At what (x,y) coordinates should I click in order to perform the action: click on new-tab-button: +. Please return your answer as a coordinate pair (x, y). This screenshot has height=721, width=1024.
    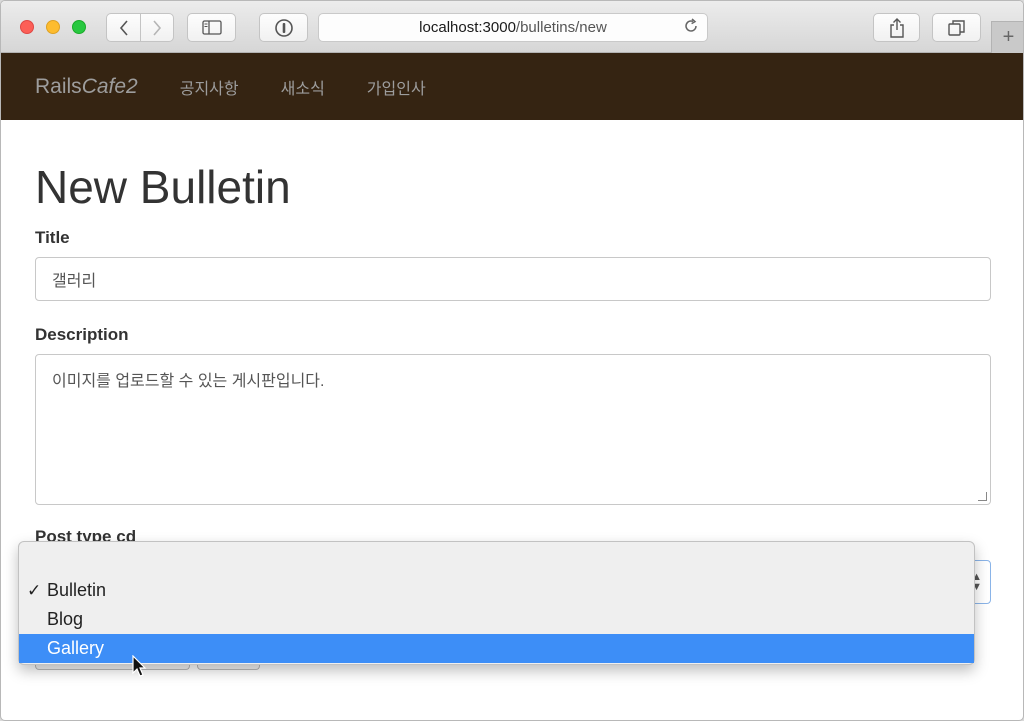
    Looking at the image, I should click on (1007, 37).